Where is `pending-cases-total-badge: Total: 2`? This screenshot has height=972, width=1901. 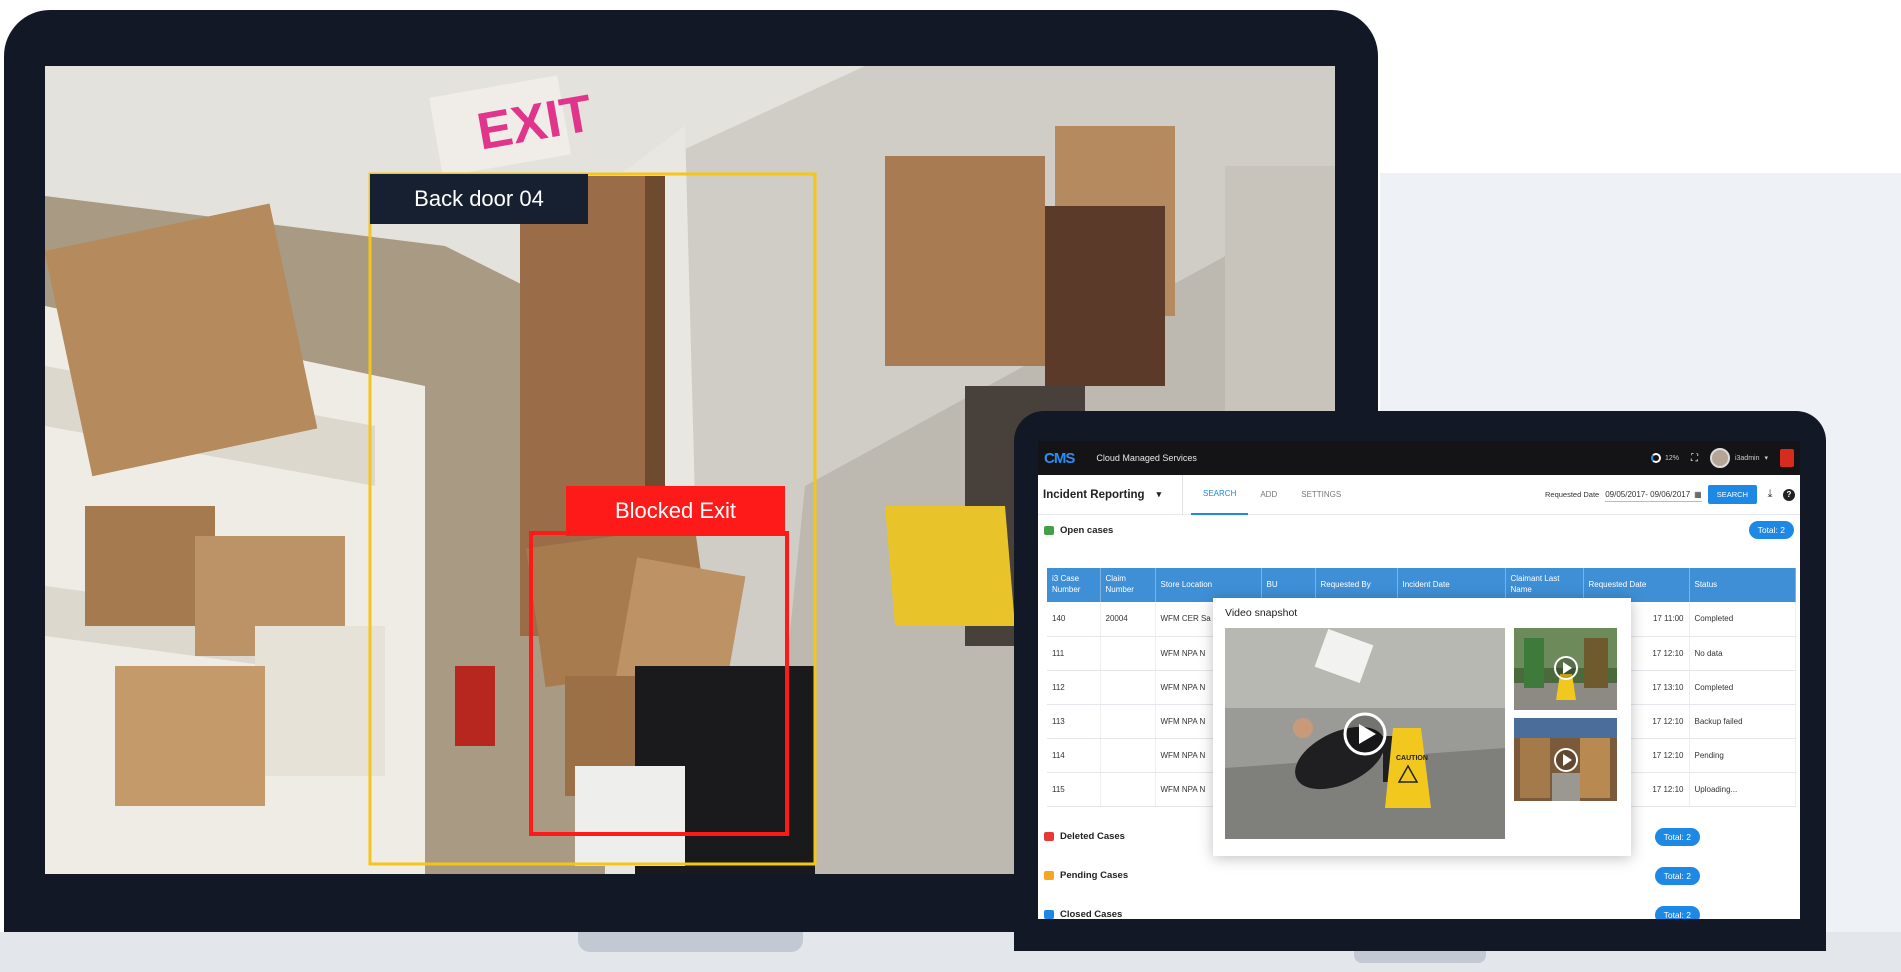 pending-cases-total-badge: Total: 2 is located at coordinates (1677, 875).